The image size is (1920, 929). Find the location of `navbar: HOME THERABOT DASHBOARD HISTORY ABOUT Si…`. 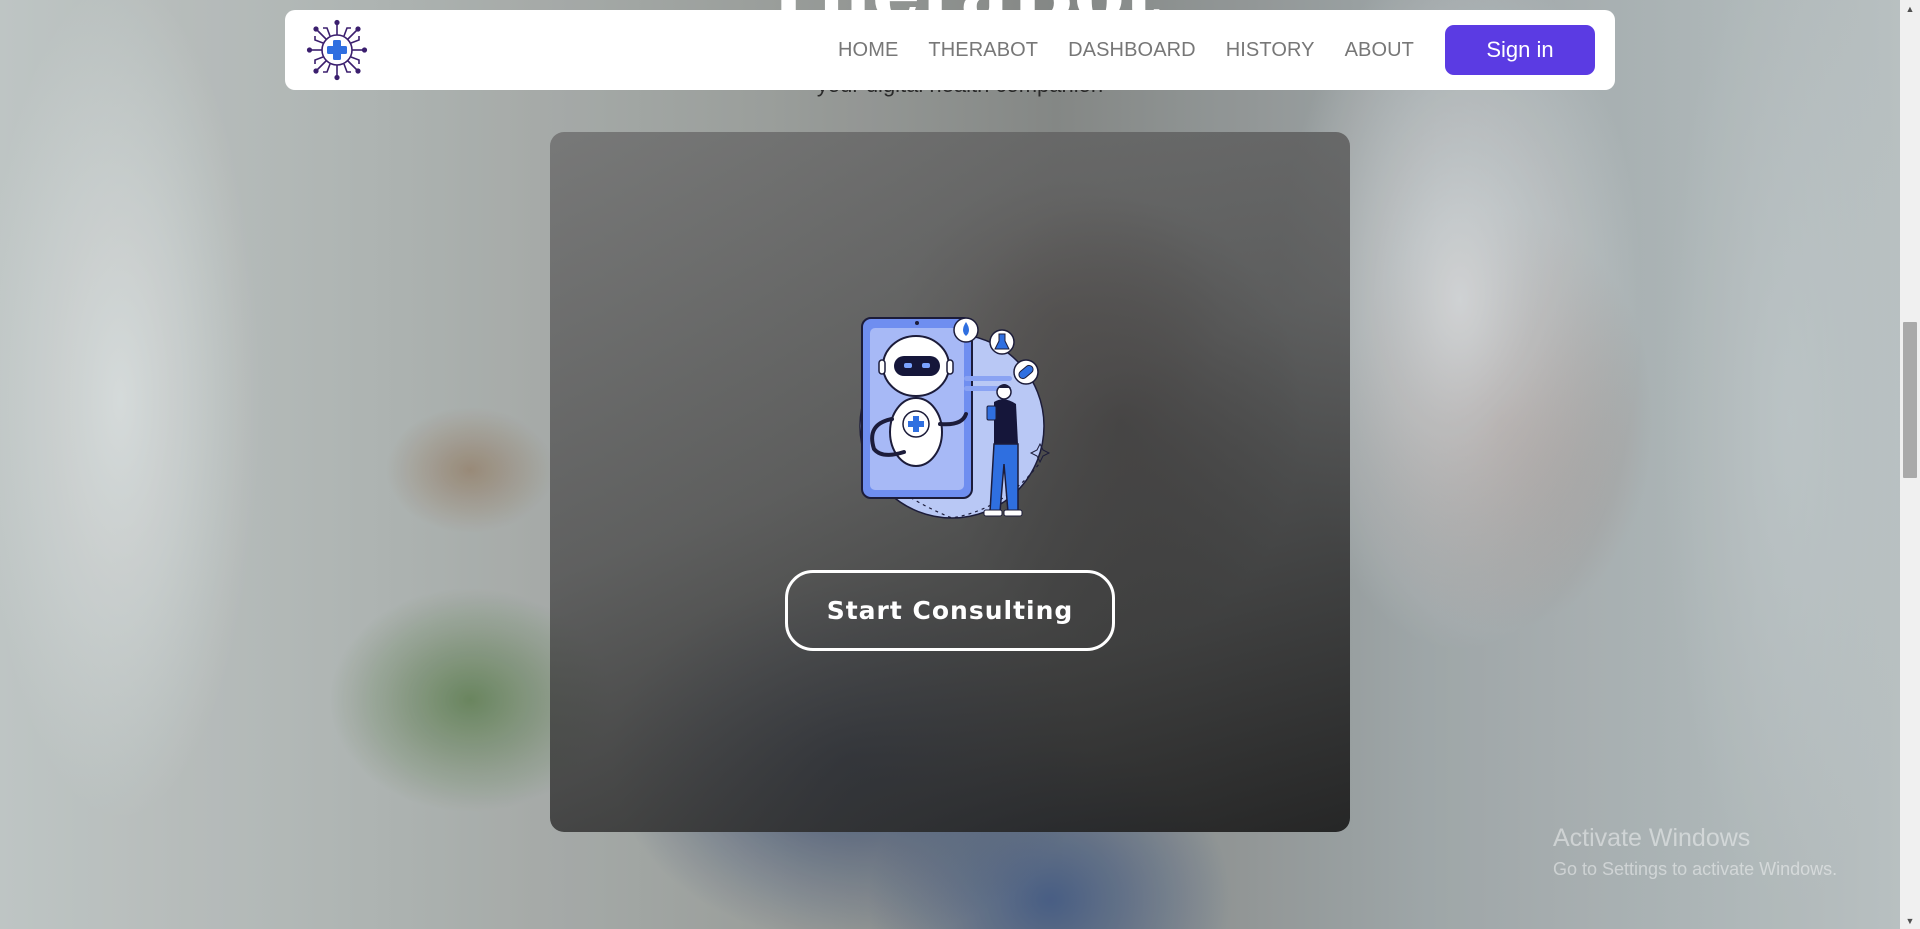

navbar: HOME THERABOT DASHBOARD HISTORY ABOUT Si… is located at coordinates (950, 50).